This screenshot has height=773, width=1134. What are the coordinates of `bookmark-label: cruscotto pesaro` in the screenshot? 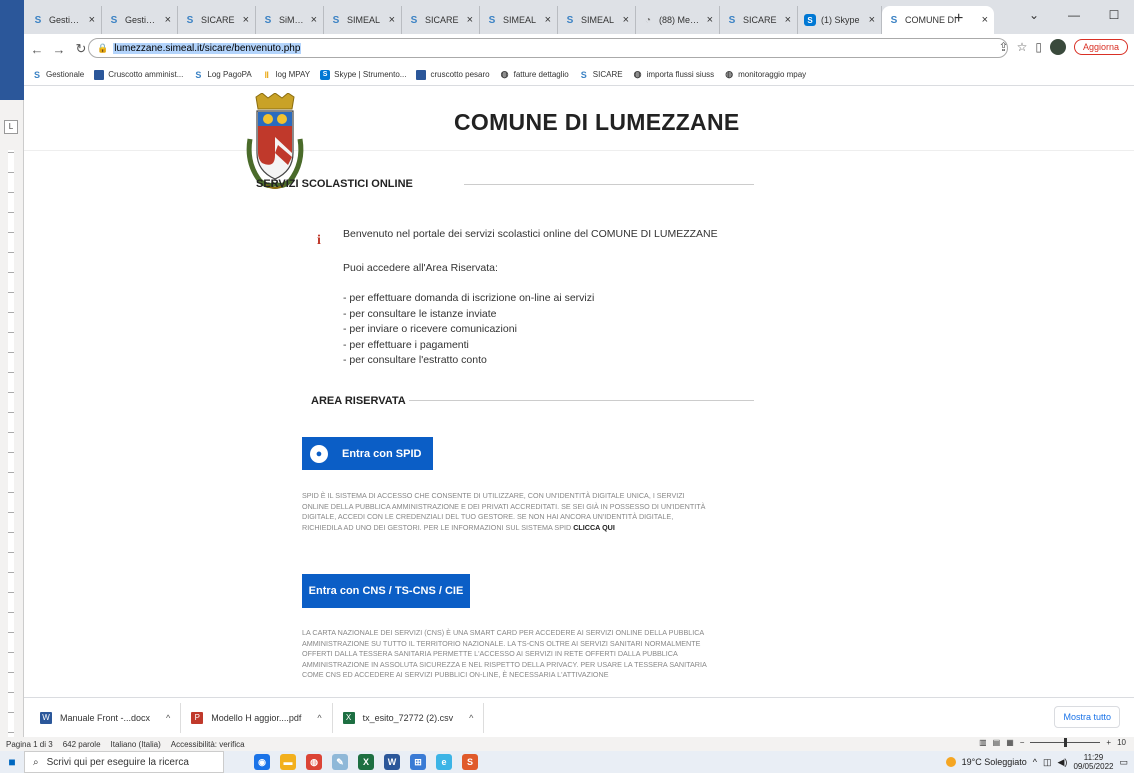 It's located at (460, 74).